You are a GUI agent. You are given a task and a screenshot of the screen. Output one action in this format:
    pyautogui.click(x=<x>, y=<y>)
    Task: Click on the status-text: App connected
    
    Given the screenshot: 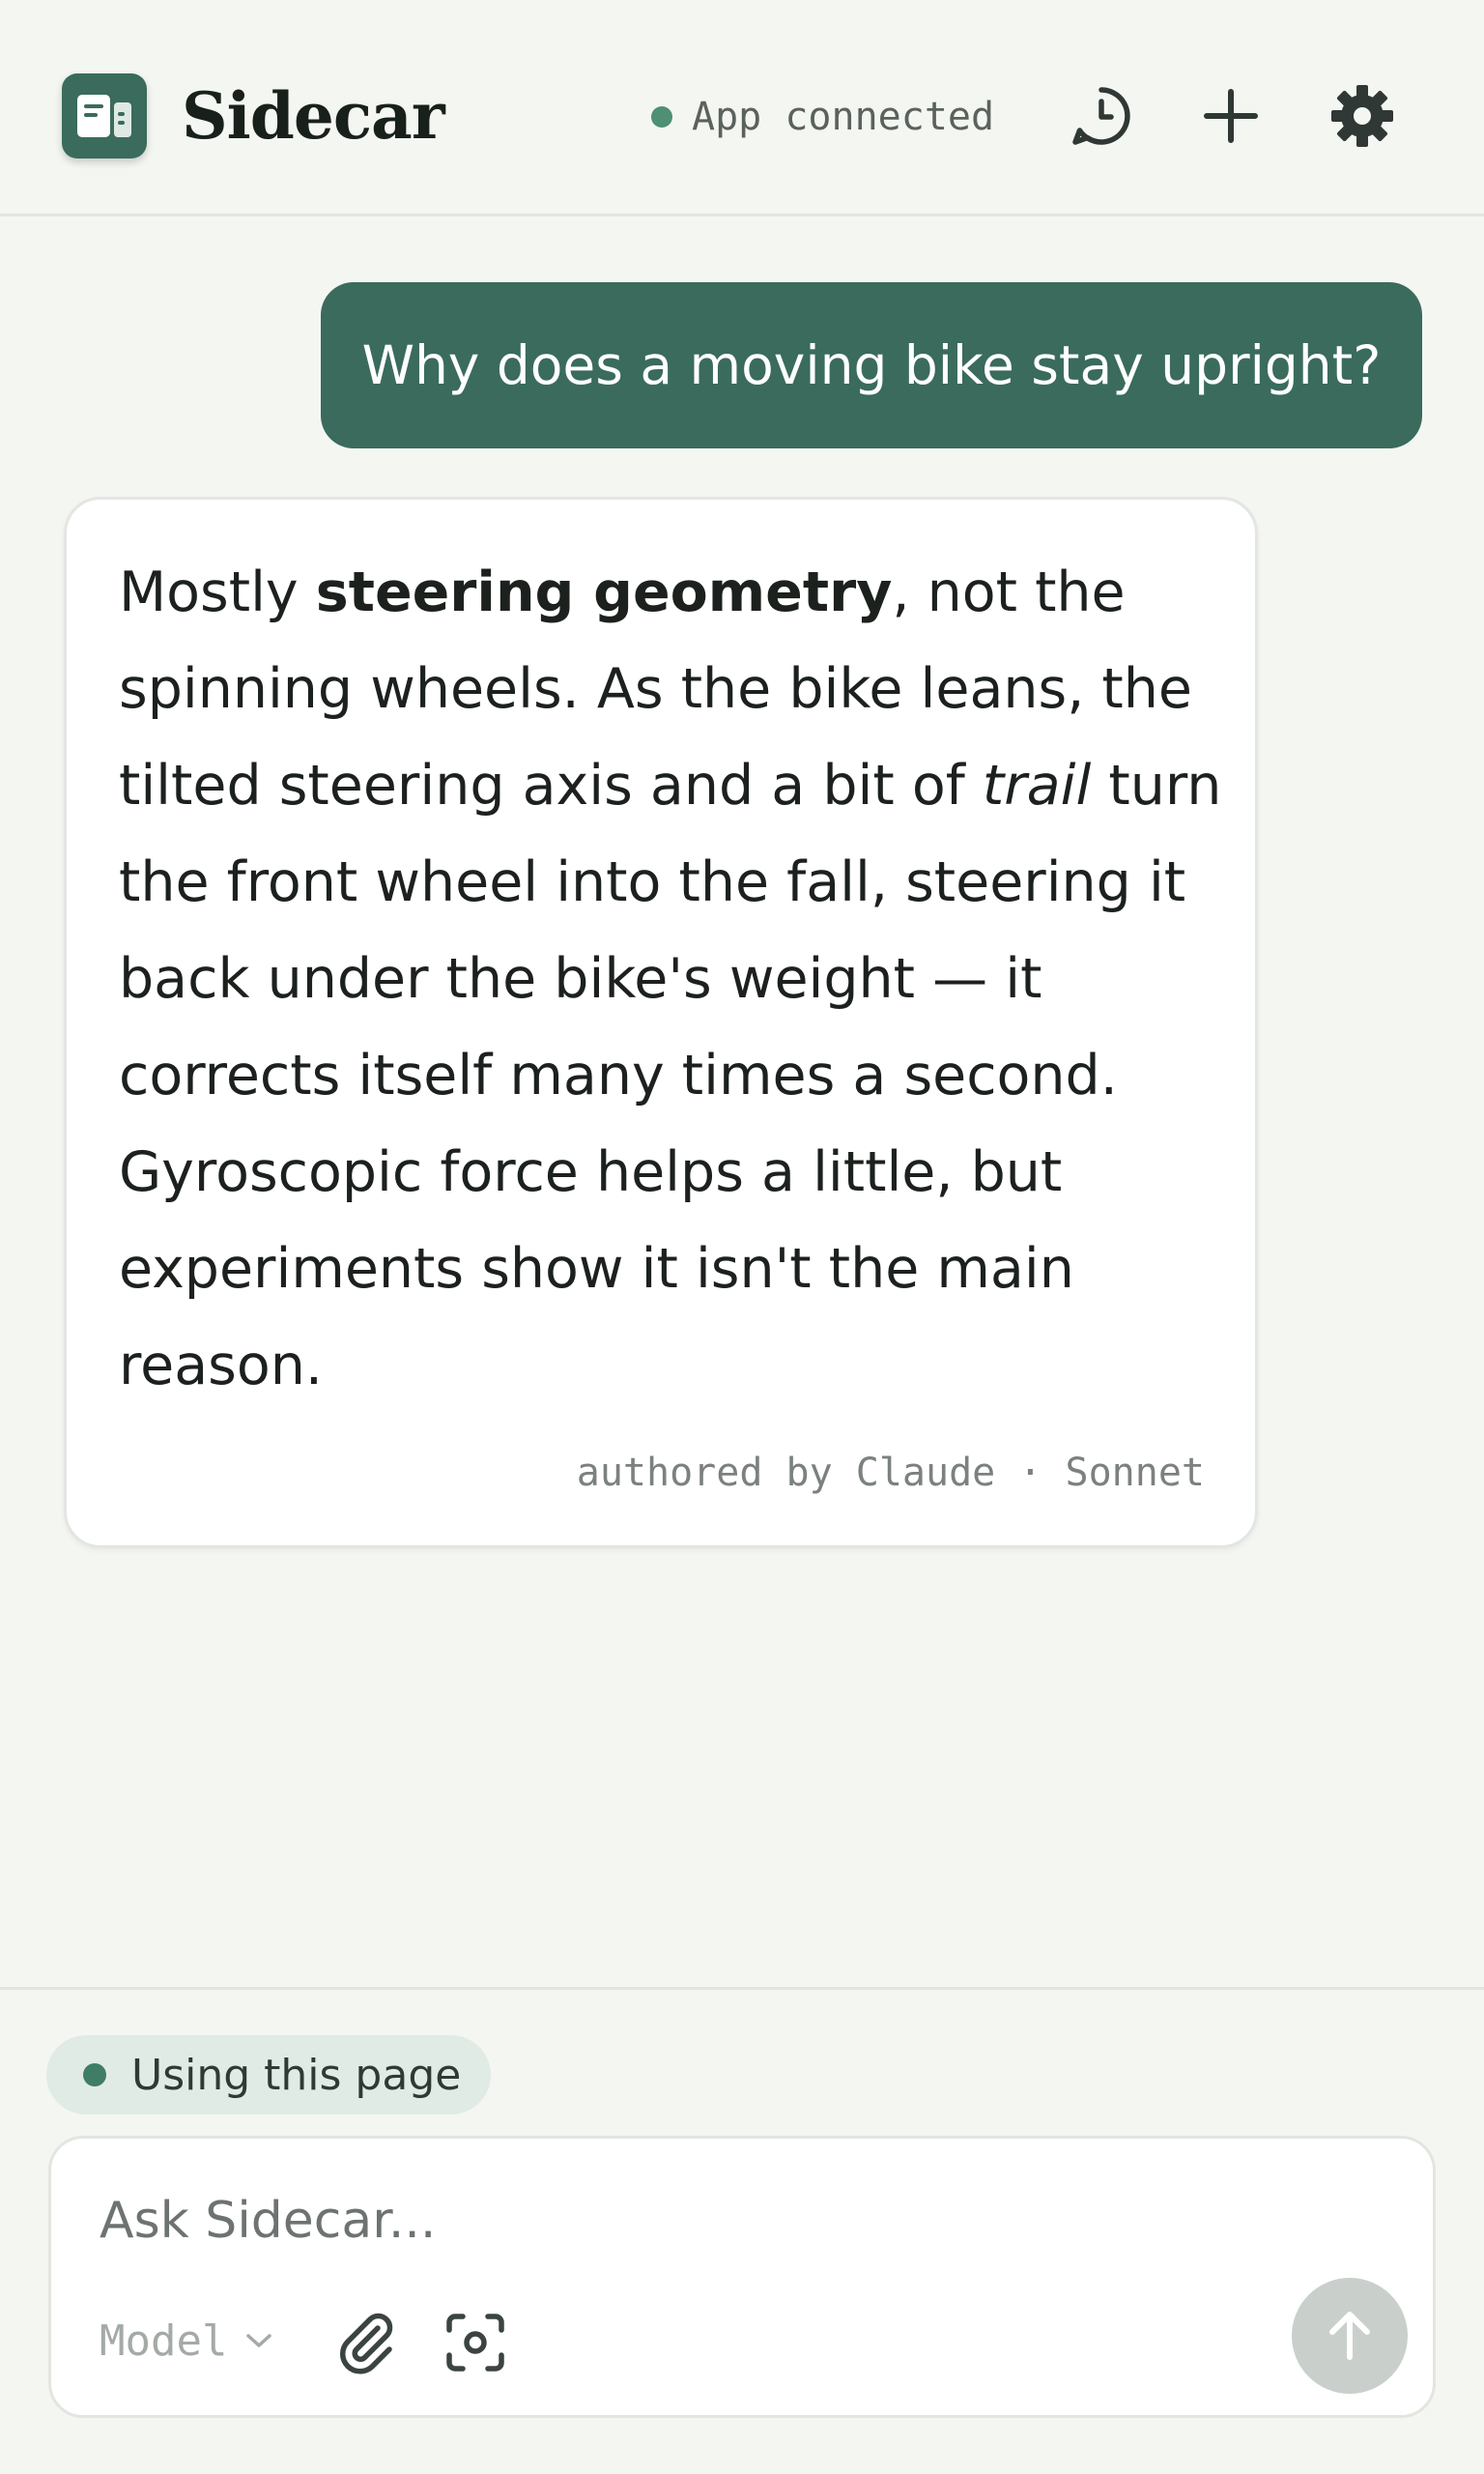 What is the action you would take?
    pyautogui.click(x=843, y=117)
    